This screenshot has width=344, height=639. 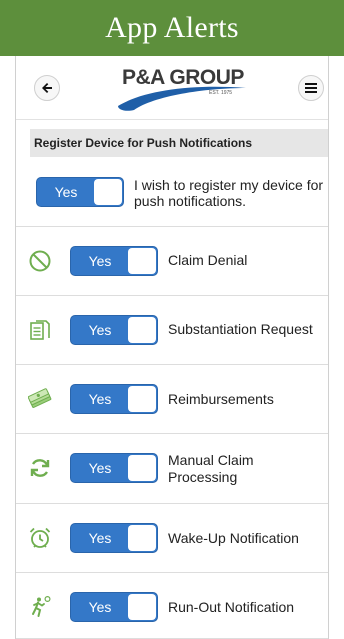 What do you see at coordinates (114, 261) in the screenshot?
I see `claim-denial-toggle: Yes` at bounding box center [114, 261].